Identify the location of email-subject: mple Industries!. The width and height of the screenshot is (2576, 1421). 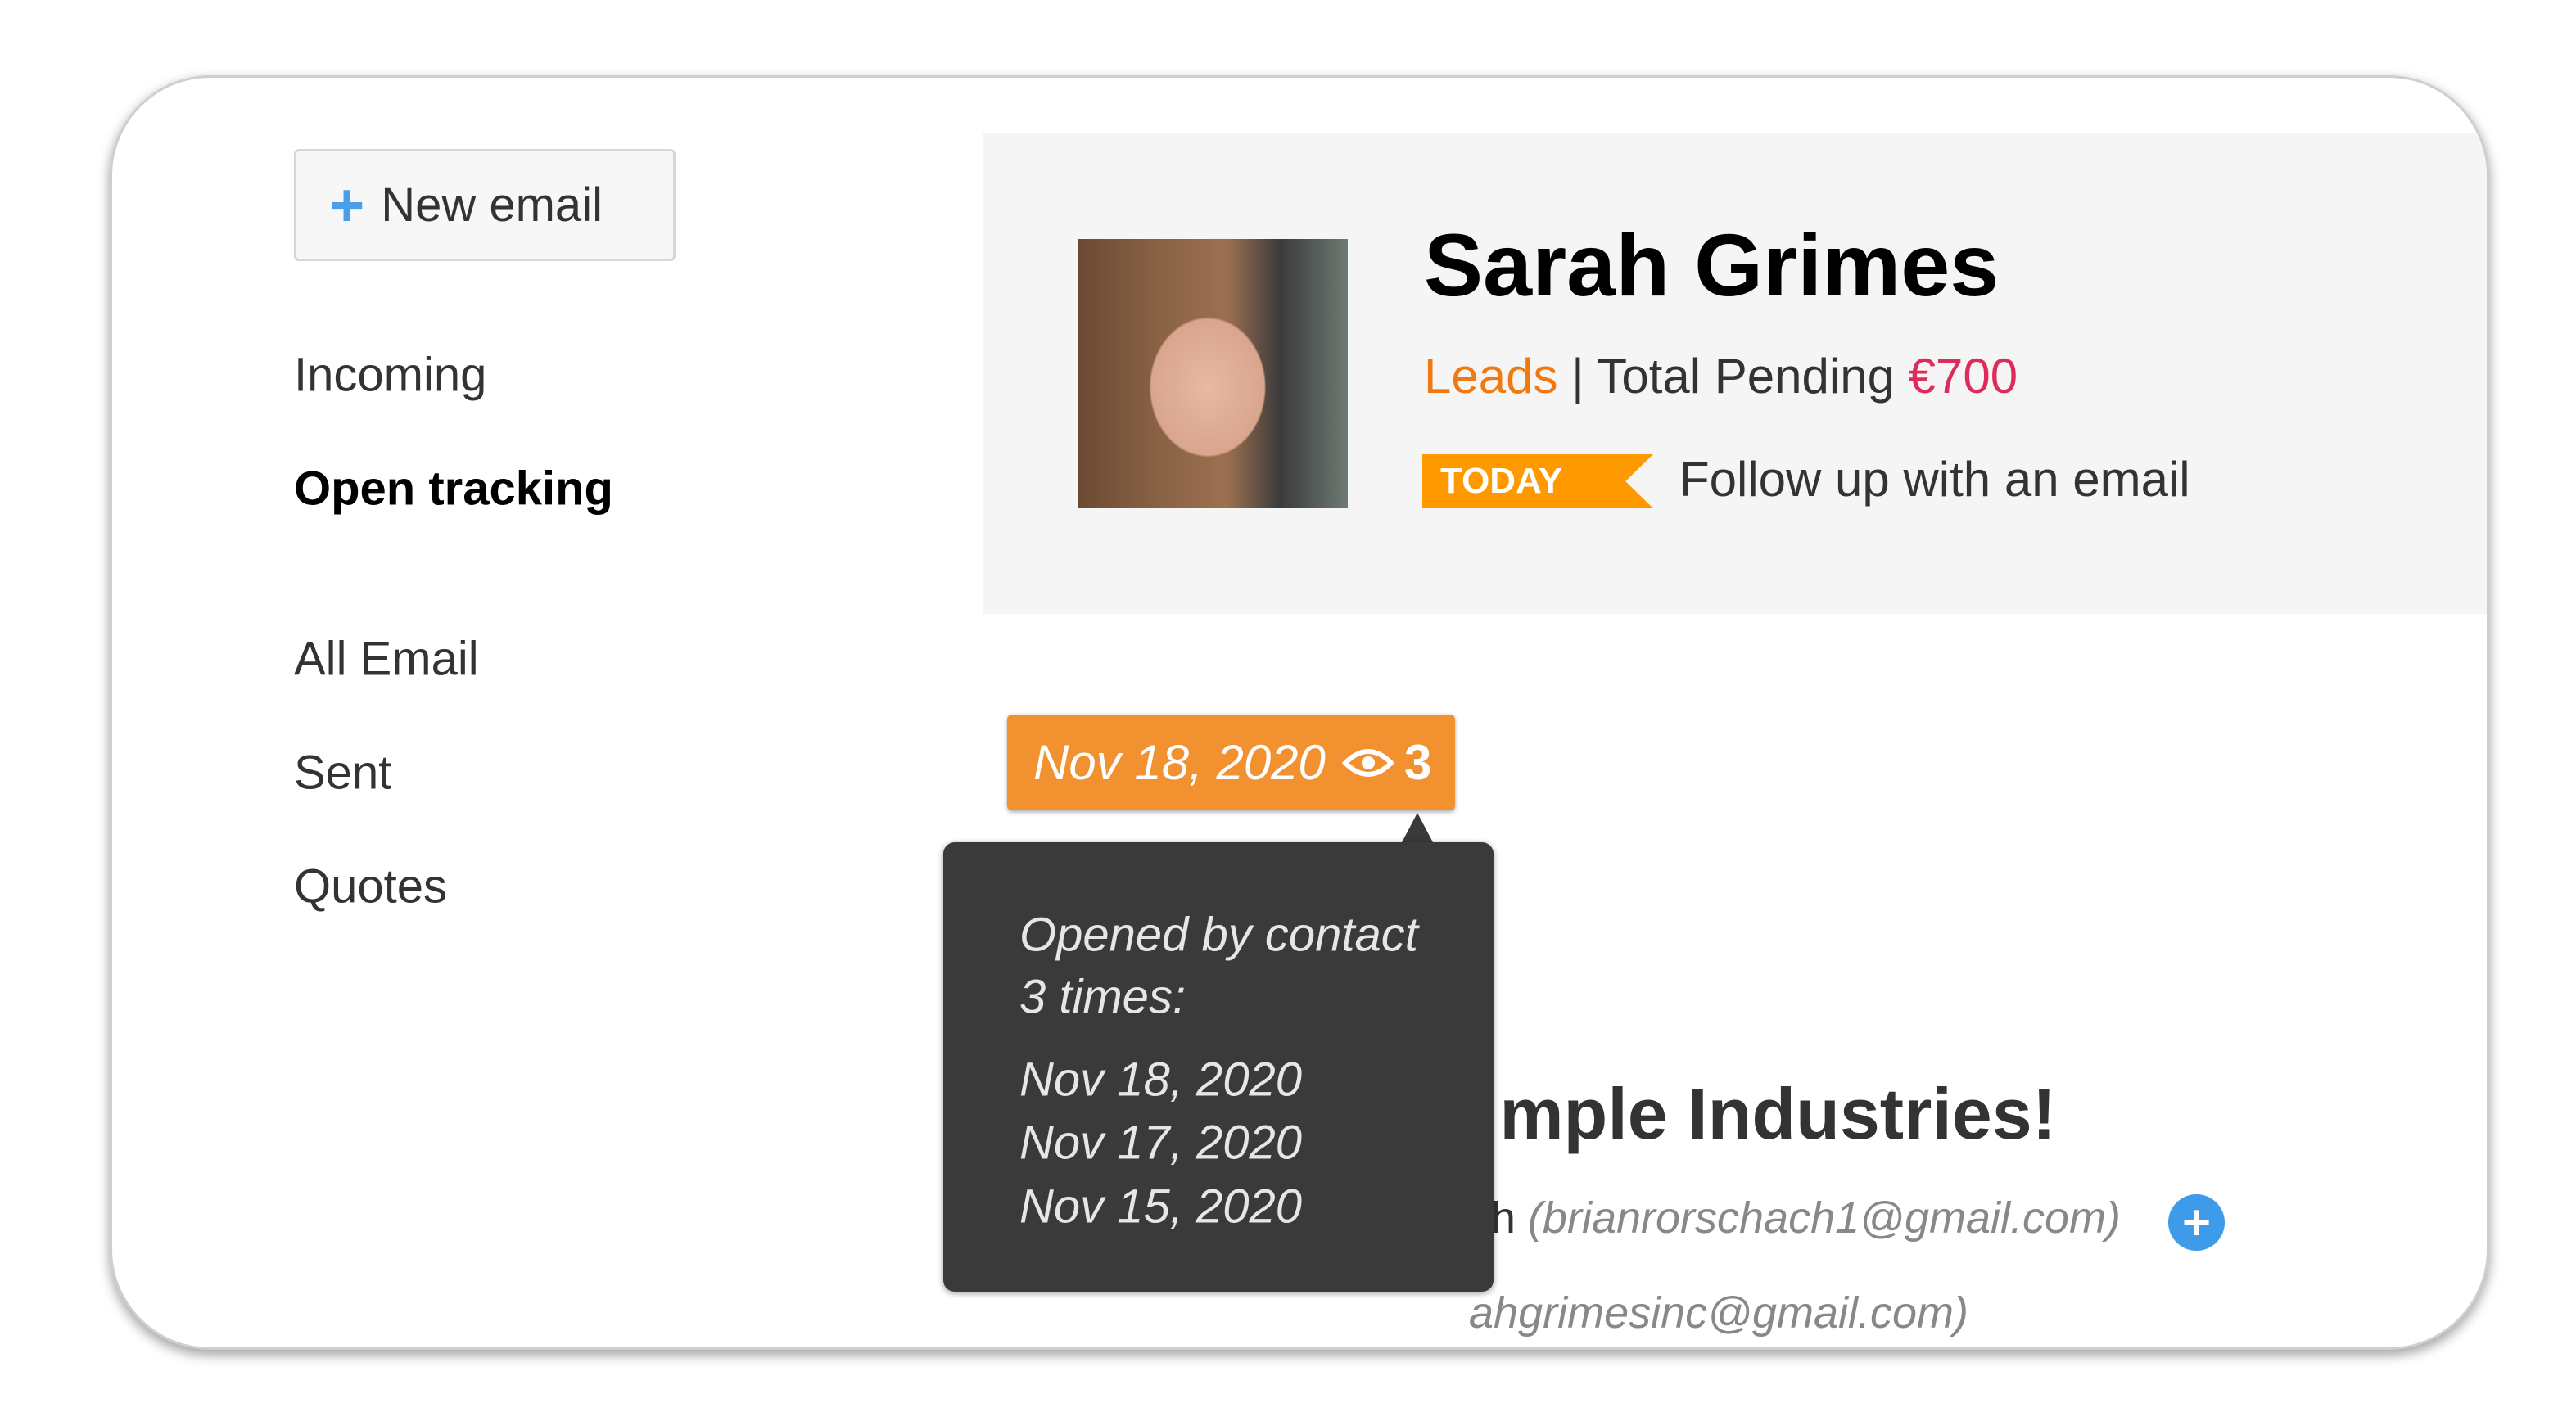
(1777, 1113).